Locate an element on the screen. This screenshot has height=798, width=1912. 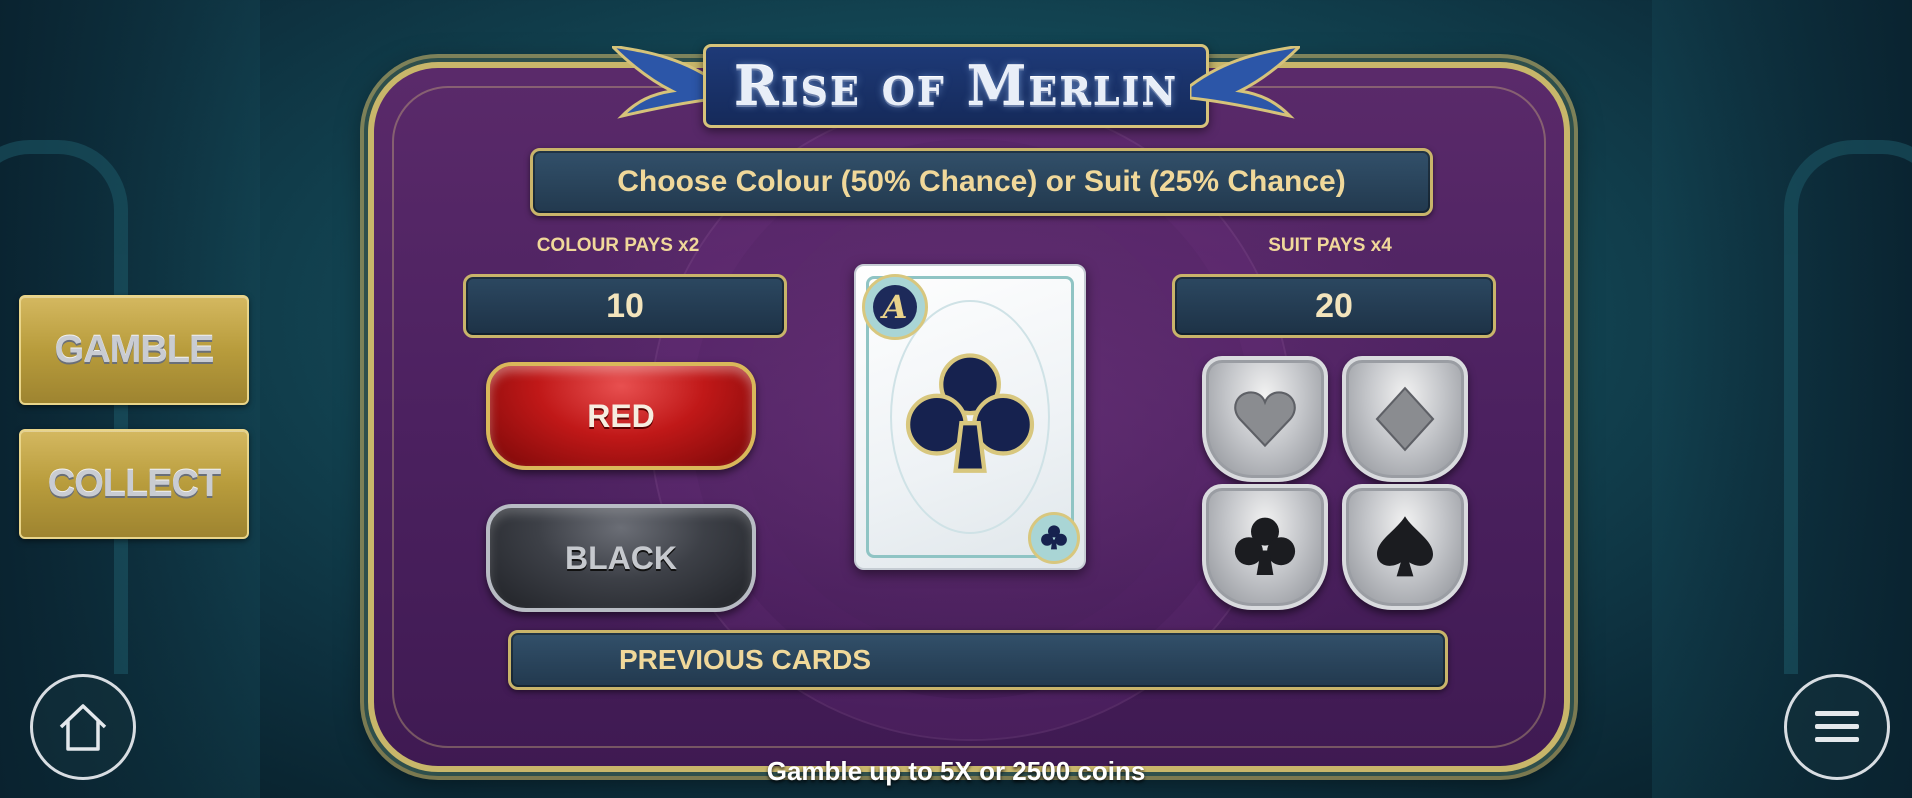
collect-button: COLLECT is located at coordinates (134, 484).